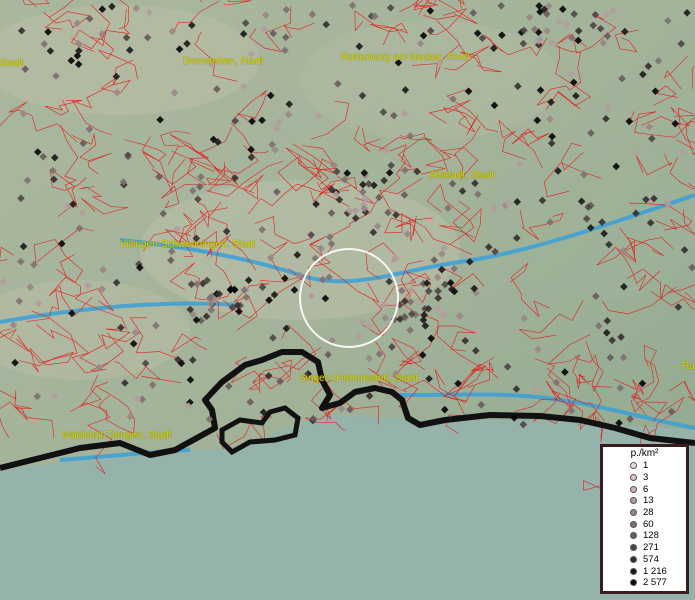  I want to click on legend-label: 3, so click(646, 478).